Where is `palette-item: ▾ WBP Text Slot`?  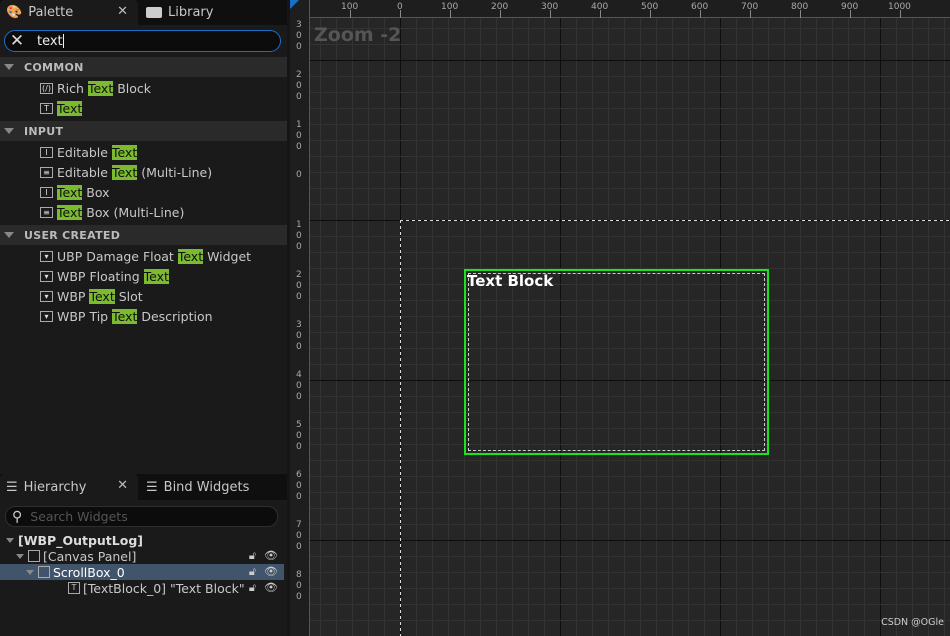 palette-item: ▾ WBP Text Slot is located at coordinates (91, 296).